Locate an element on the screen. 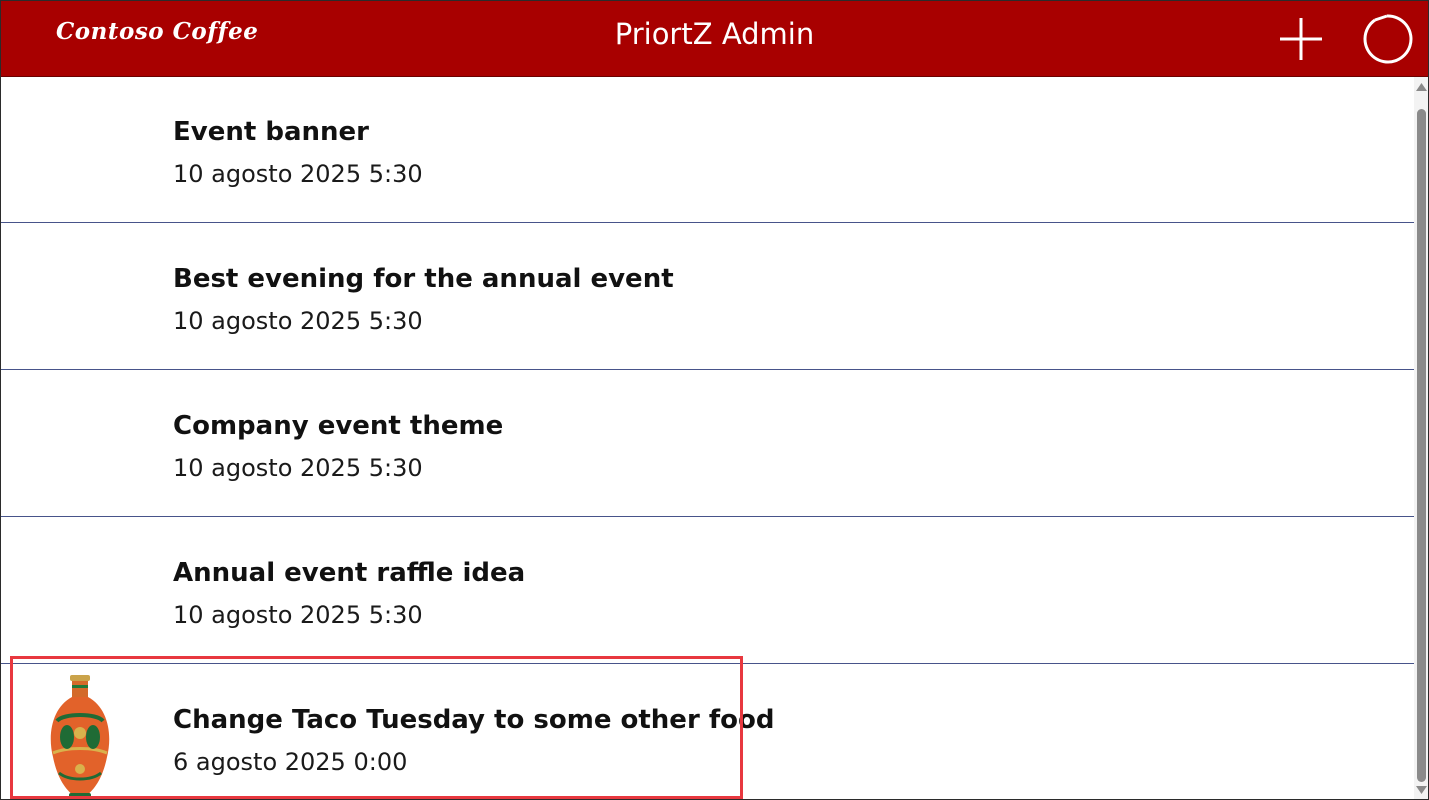 The image size is (1429, 800). scrollbar-thumb is located at coordinates (1421, 445).